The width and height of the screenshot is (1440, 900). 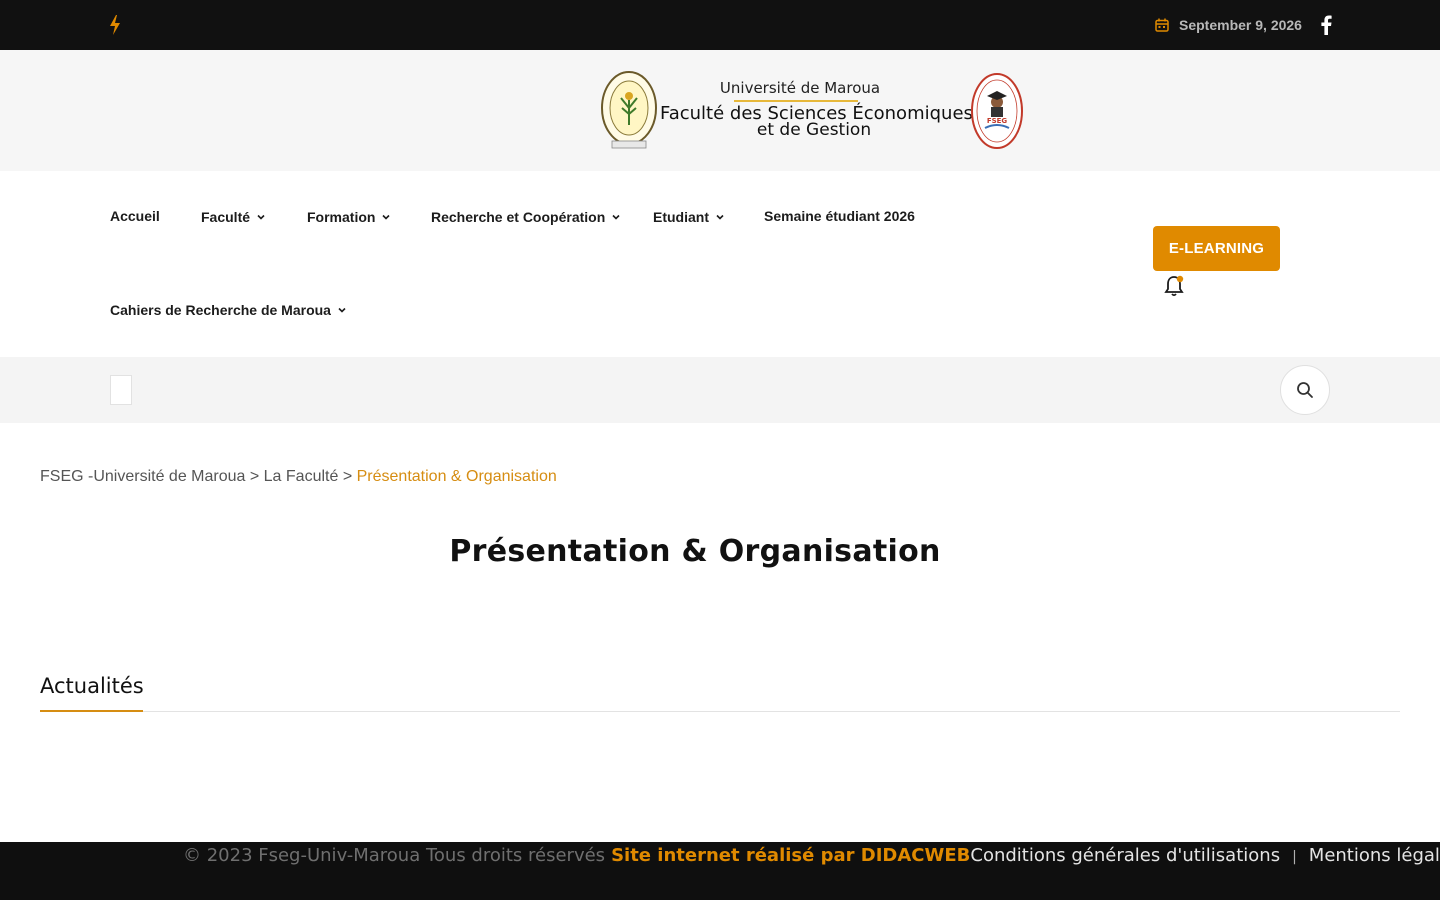 I want to click on breadcrumb-current: Présentation & Organisation, so click(x=456, y=476).